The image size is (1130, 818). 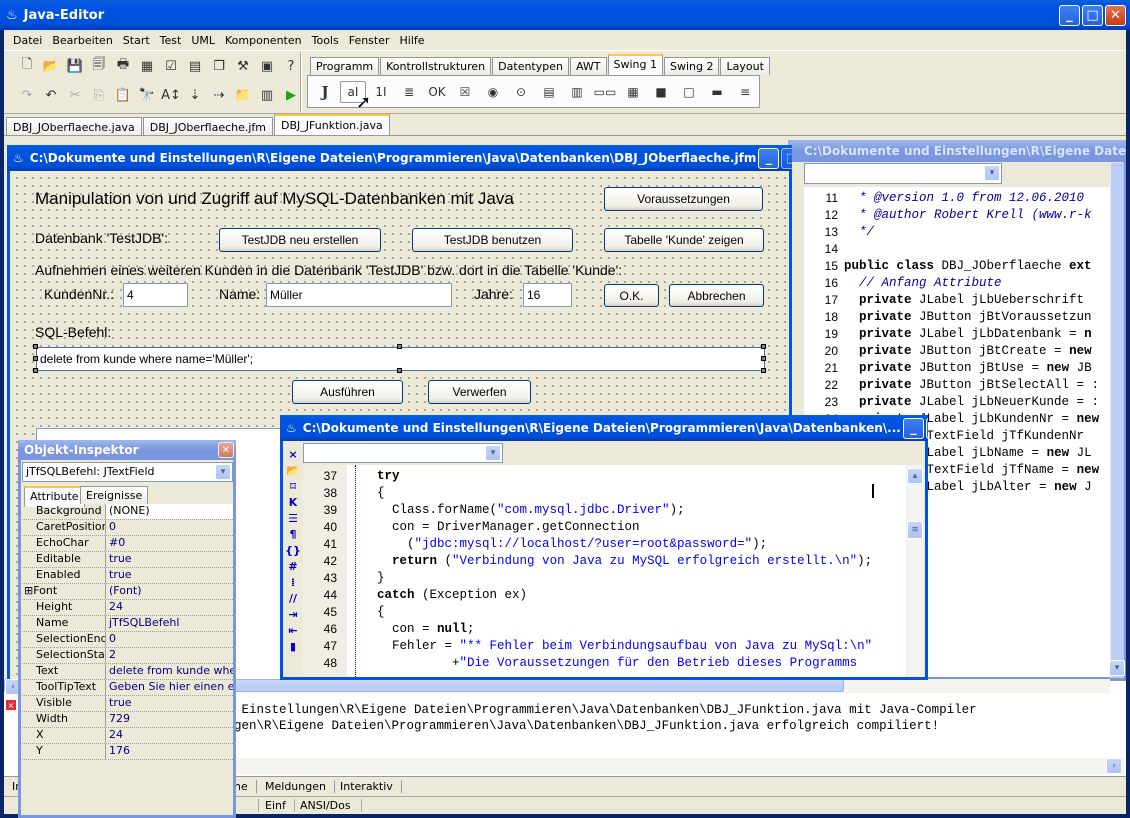 What do you see at coordinates (521, 92) in the screenshot?
I see `jbuttongroup-icon: ⊙` at bounding box center [521, 92].